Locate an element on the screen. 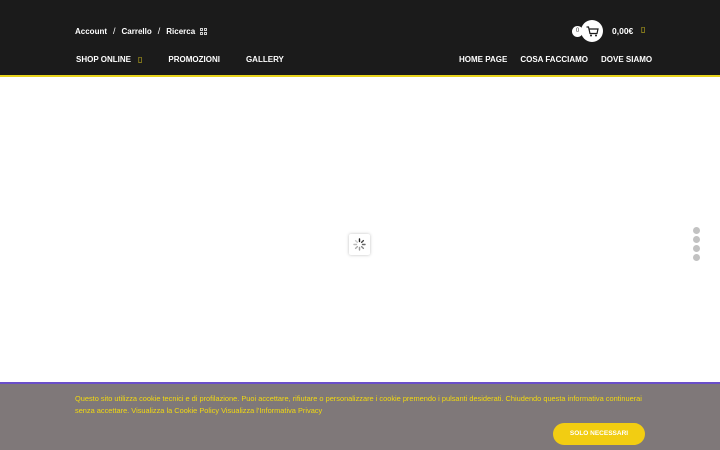 This screenshot has width=720, height=450. cart-button is located at coordinates (592, 31).